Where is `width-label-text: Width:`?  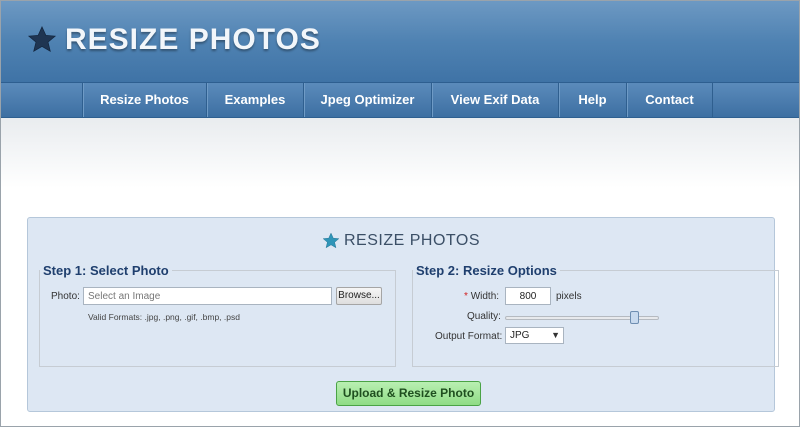 width-label-text: Width: is located at coordinates (485, 296).